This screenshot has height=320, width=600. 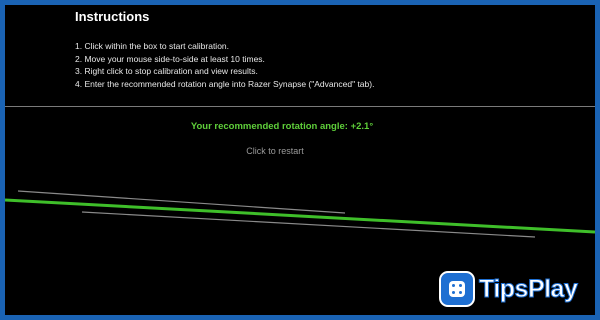 I want to click on rotation-fit-line, so click(x=300, y=216).